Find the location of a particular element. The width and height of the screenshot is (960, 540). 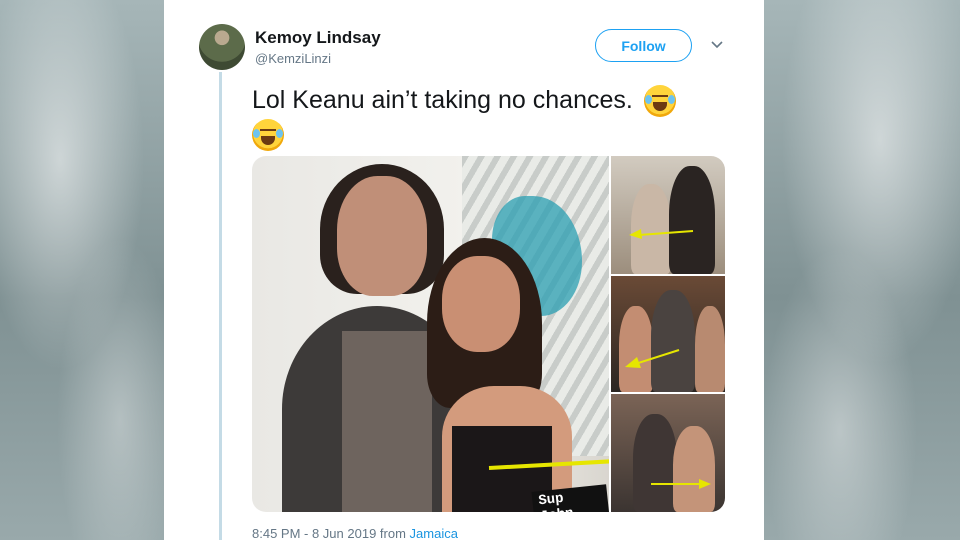

follow-button: Follow is located at coordinates (643, 45).